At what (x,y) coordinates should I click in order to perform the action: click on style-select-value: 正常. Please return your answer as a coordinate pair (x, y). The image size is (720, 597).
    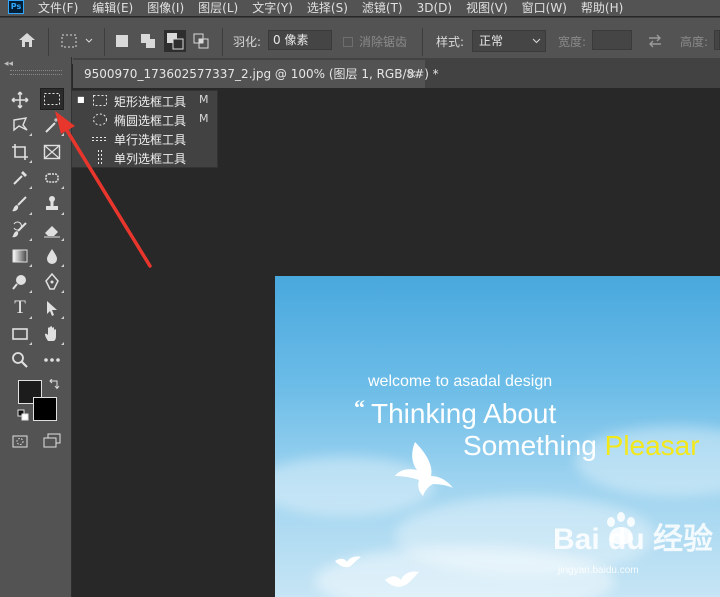
    Looking at the image, I should click on (491, 41).